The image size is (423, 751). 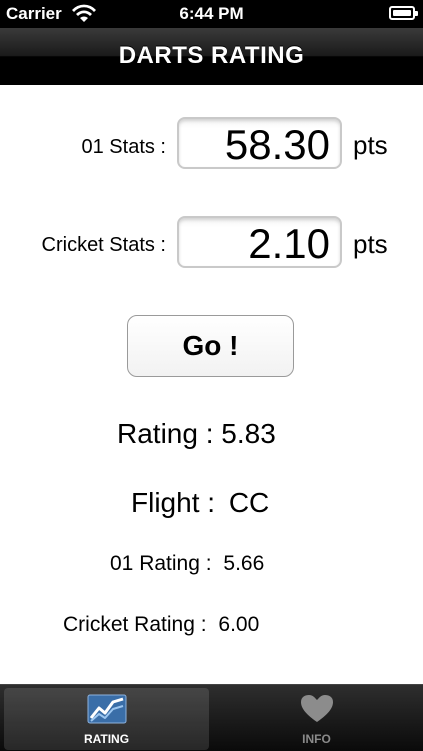 I want to click on rating-label: Rating :, so click(x=165, y=433).